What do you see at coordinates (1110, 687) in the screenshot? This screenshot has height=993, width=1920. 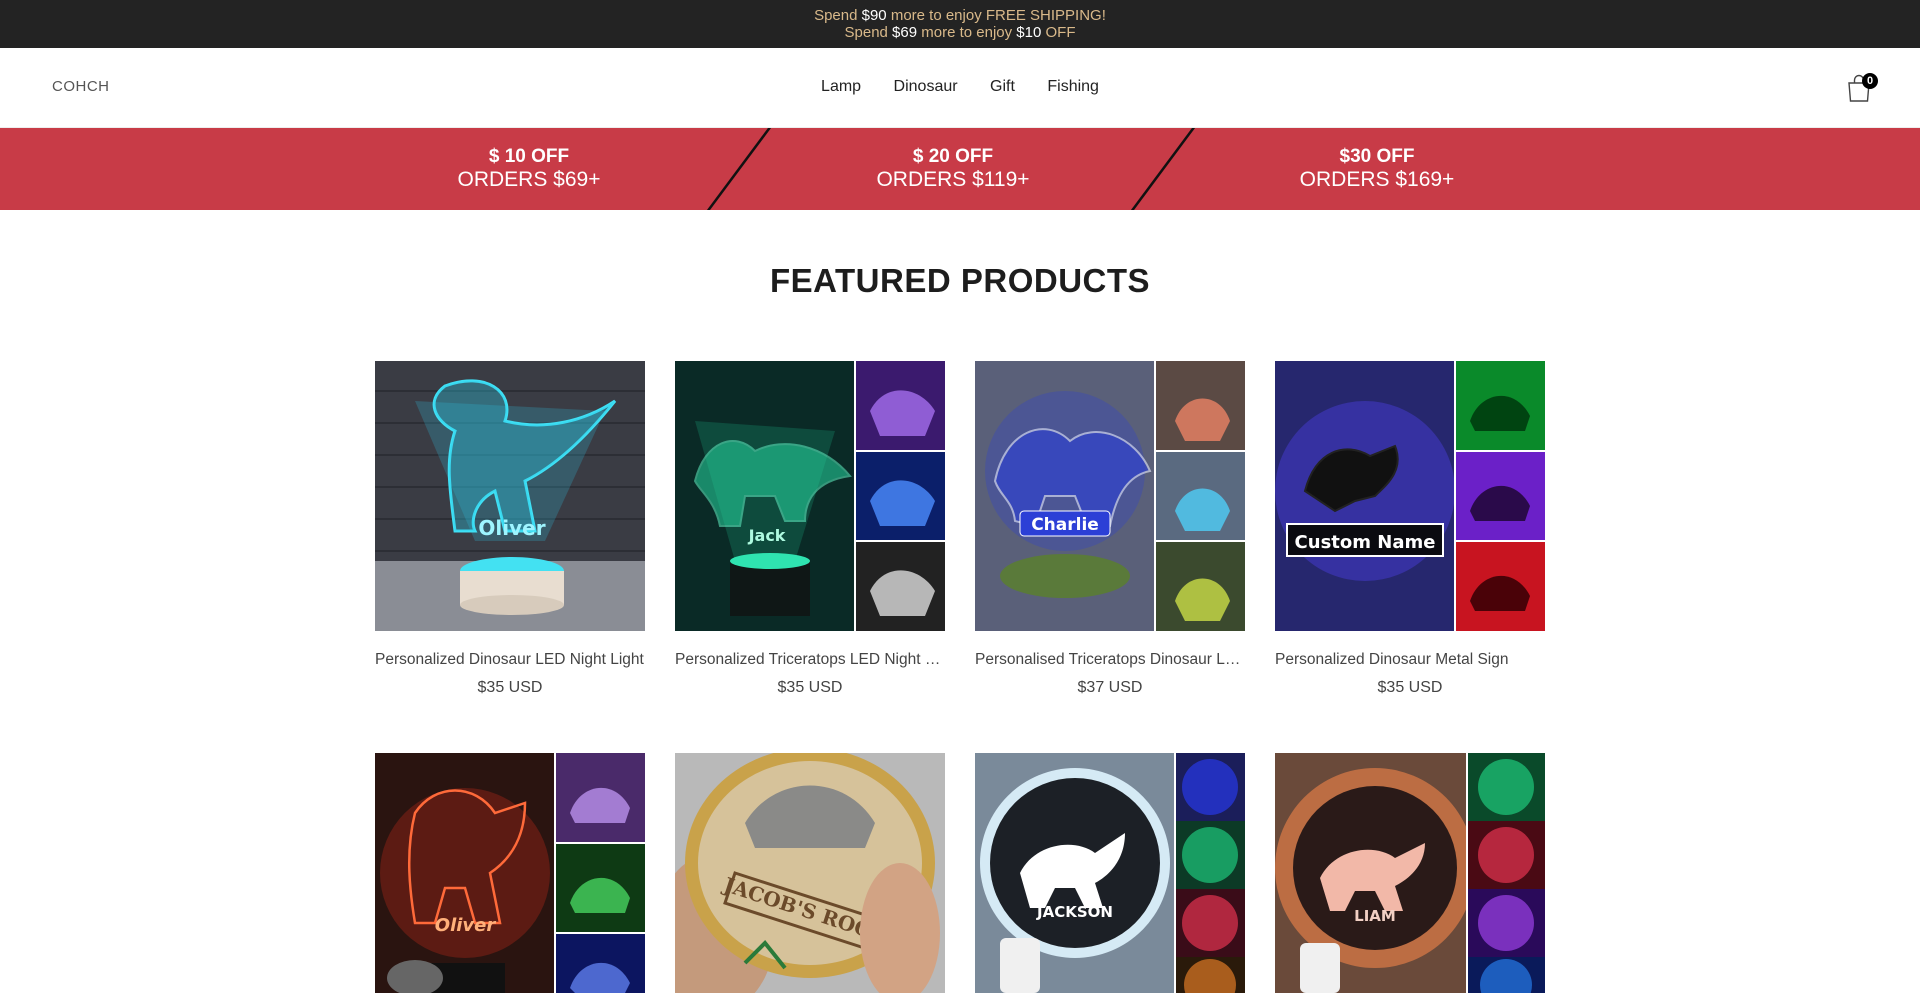 I see `product-price: $37 USD` at bounding box center [1110, 687].